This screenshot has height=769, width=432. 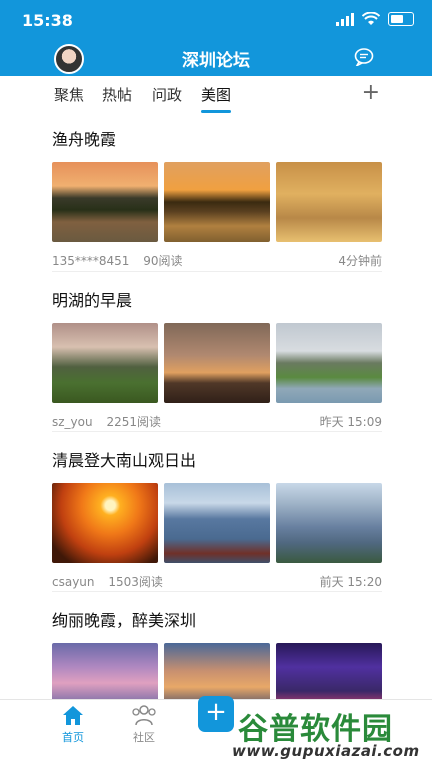 What do you see at coordinates (350, 422) in the screenshot?
I see `post-time: 昨天 15:09` at bounding box center [350, 422].